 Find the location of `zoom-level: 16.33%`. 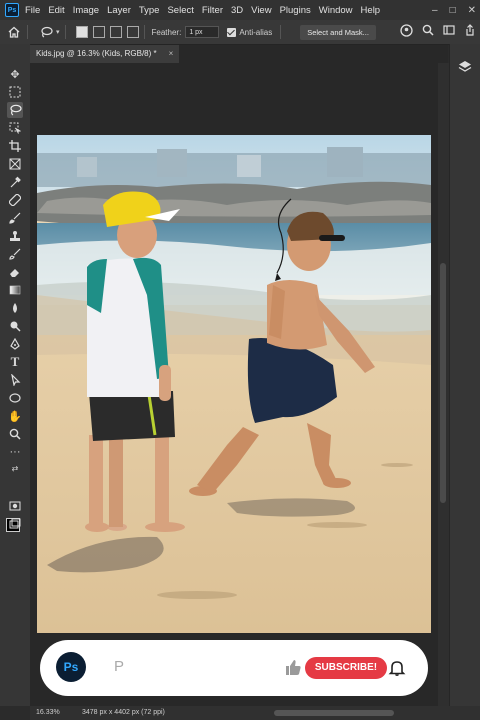

zoom-level: 16.33% is located at coordinates (48, 713).